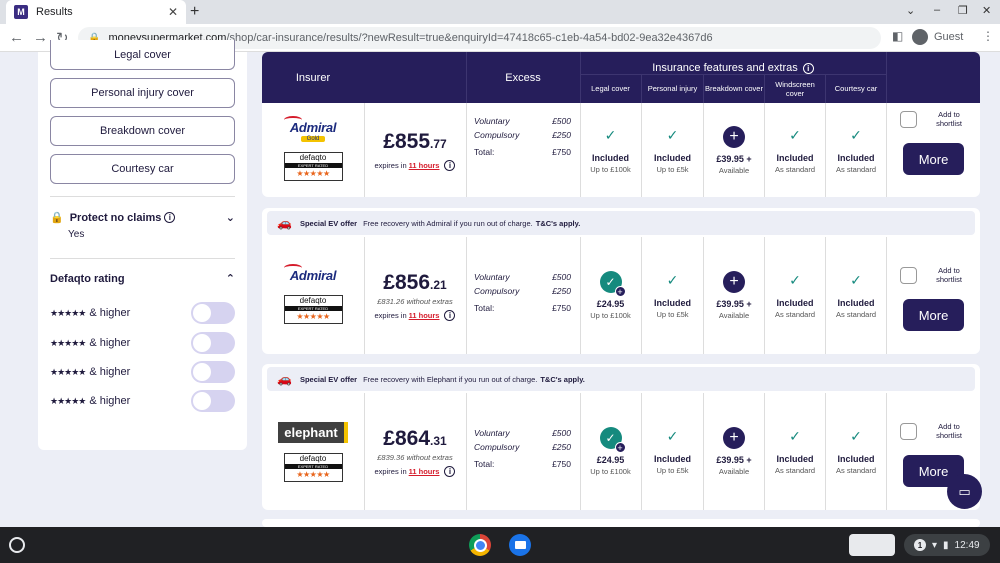 This screenshot has height=563, width=1000. I want to click on menu-icon: ⋮, so click(988, 36).